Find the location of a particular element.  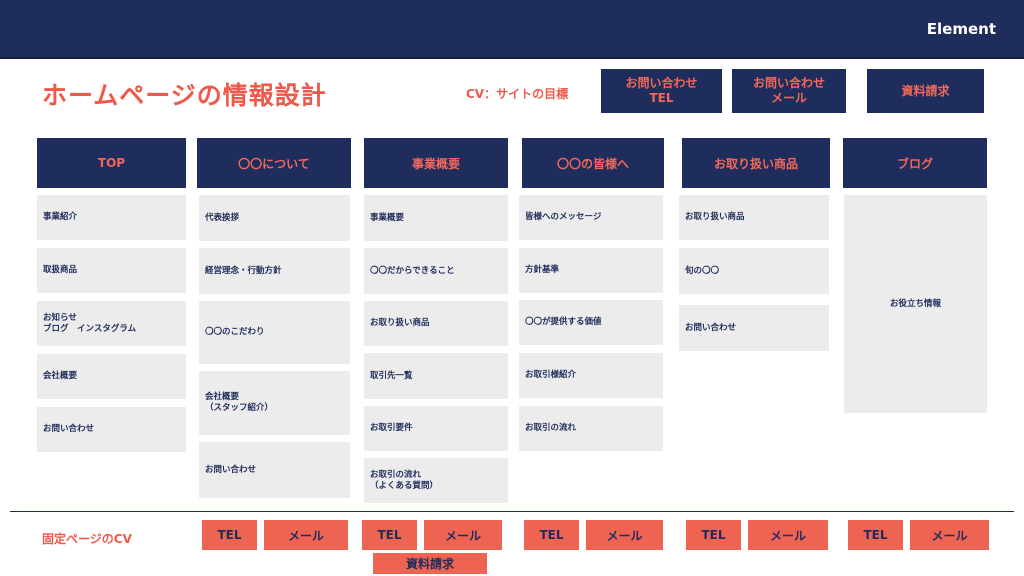

page-item: 代表挨拶 is located at coordinates (274, 218).